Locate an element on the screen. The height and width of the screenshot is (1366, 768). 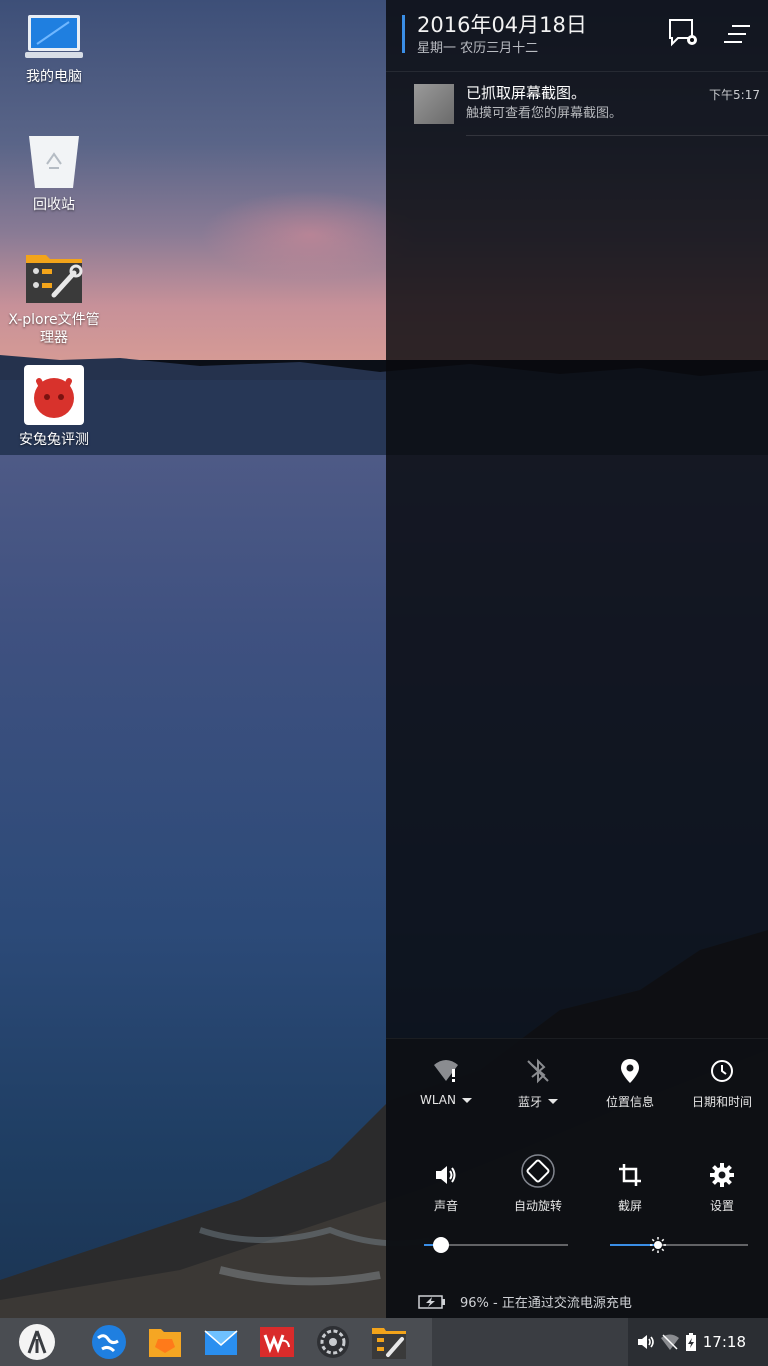
tile-label: 日期和时间 is located at coordinates (721, 1102).